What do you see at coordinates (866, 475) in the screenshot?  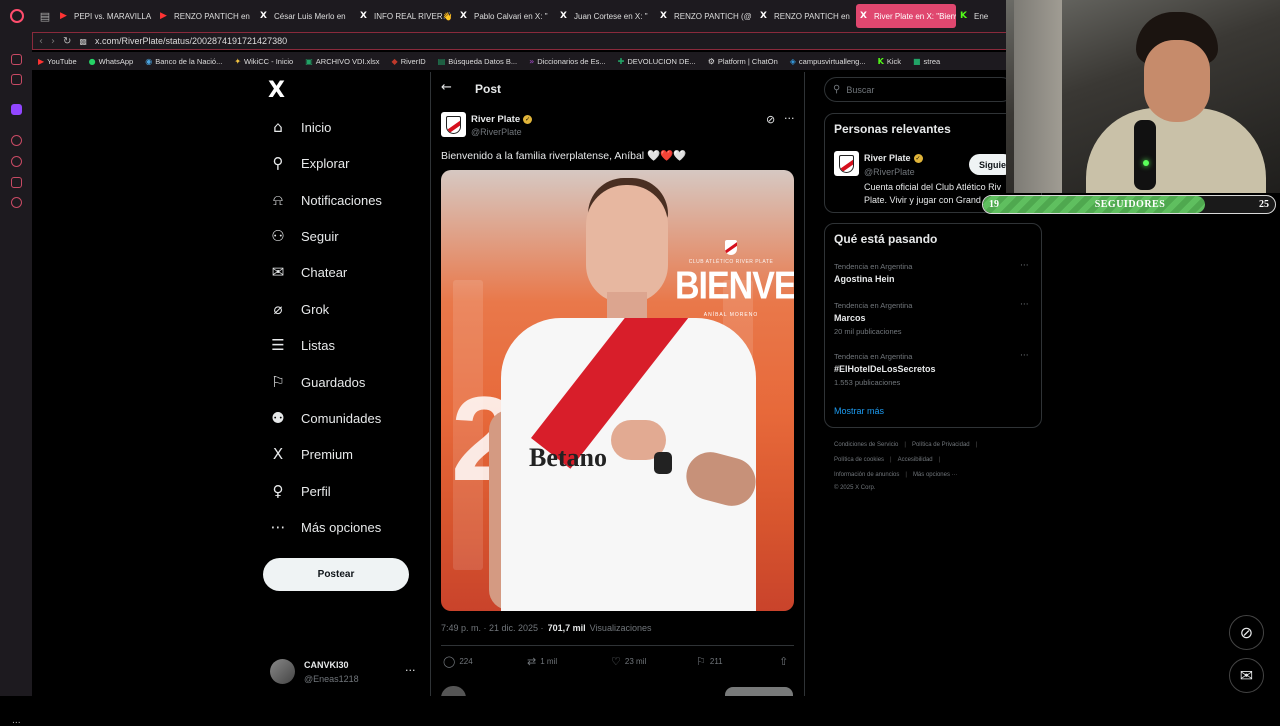 I see `footer-link: Información de anuncios` at bounding box center [866, 475].